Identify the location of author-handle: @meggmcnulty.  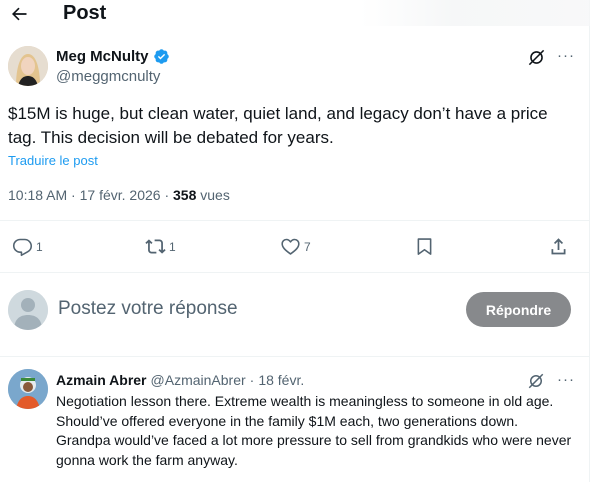
(108, 76).